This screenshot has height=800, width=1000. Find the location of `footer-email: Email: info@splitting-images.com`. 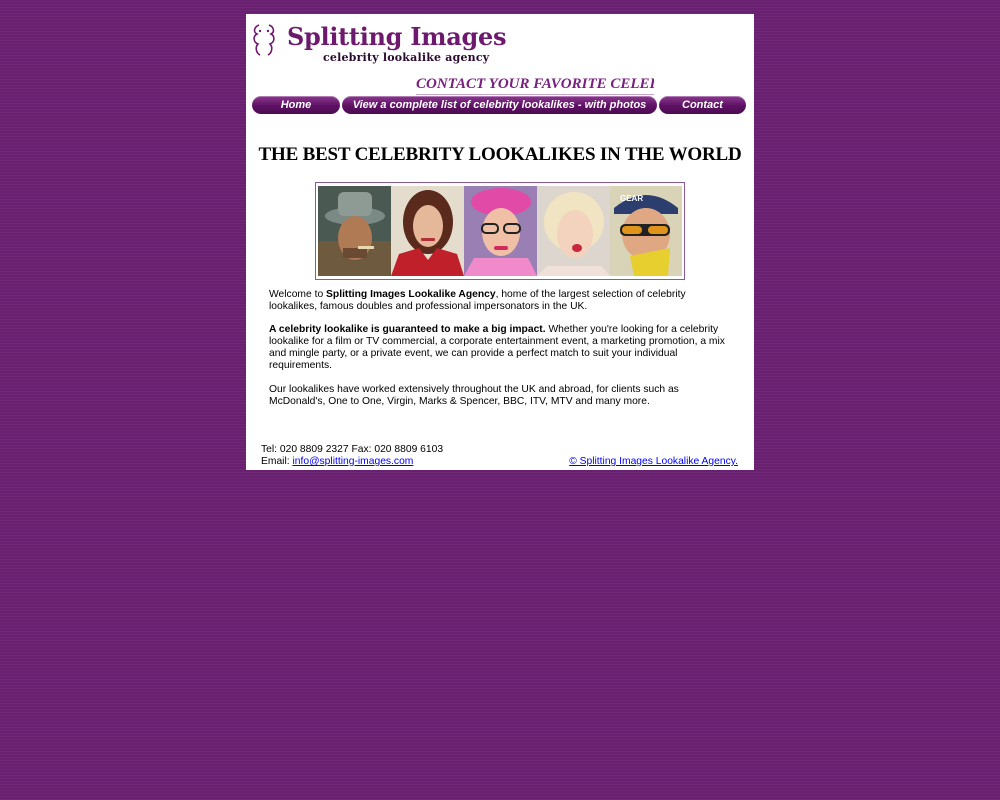

footer-email: Email: info@splitting-images.com is located at coordinates (337, 461).